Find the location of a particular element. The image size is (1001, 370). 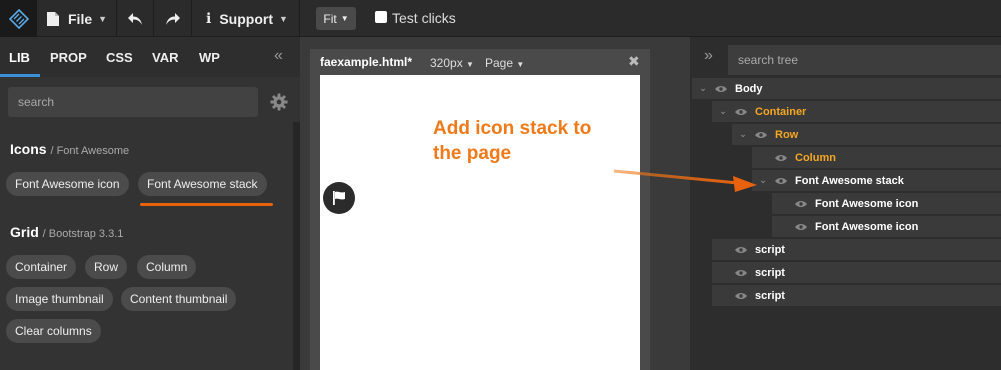

library-search-input is located at coordinates (133, 102).